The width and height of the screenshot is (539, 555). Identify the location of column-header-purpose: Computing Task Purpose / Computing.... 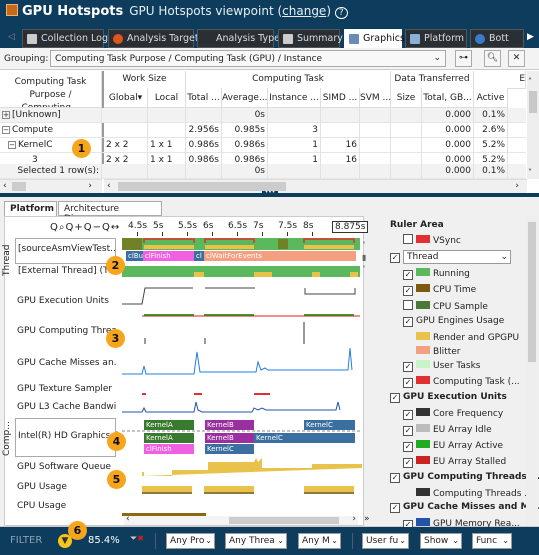
(51, 89).